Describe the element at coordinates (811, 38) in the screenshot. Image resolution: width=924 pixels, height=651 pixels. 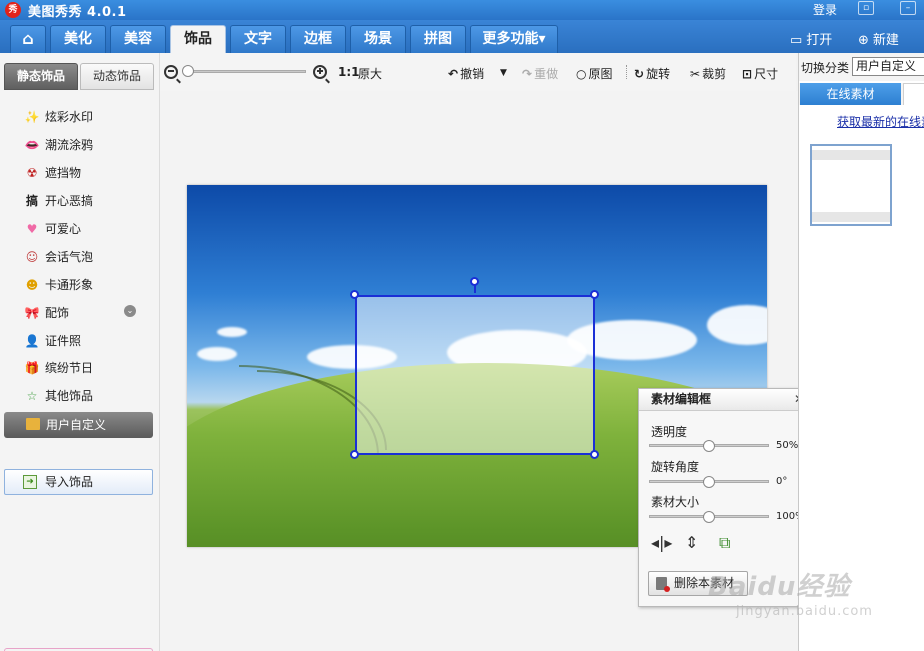
I see `open-button: ▭ 打开` at that location.